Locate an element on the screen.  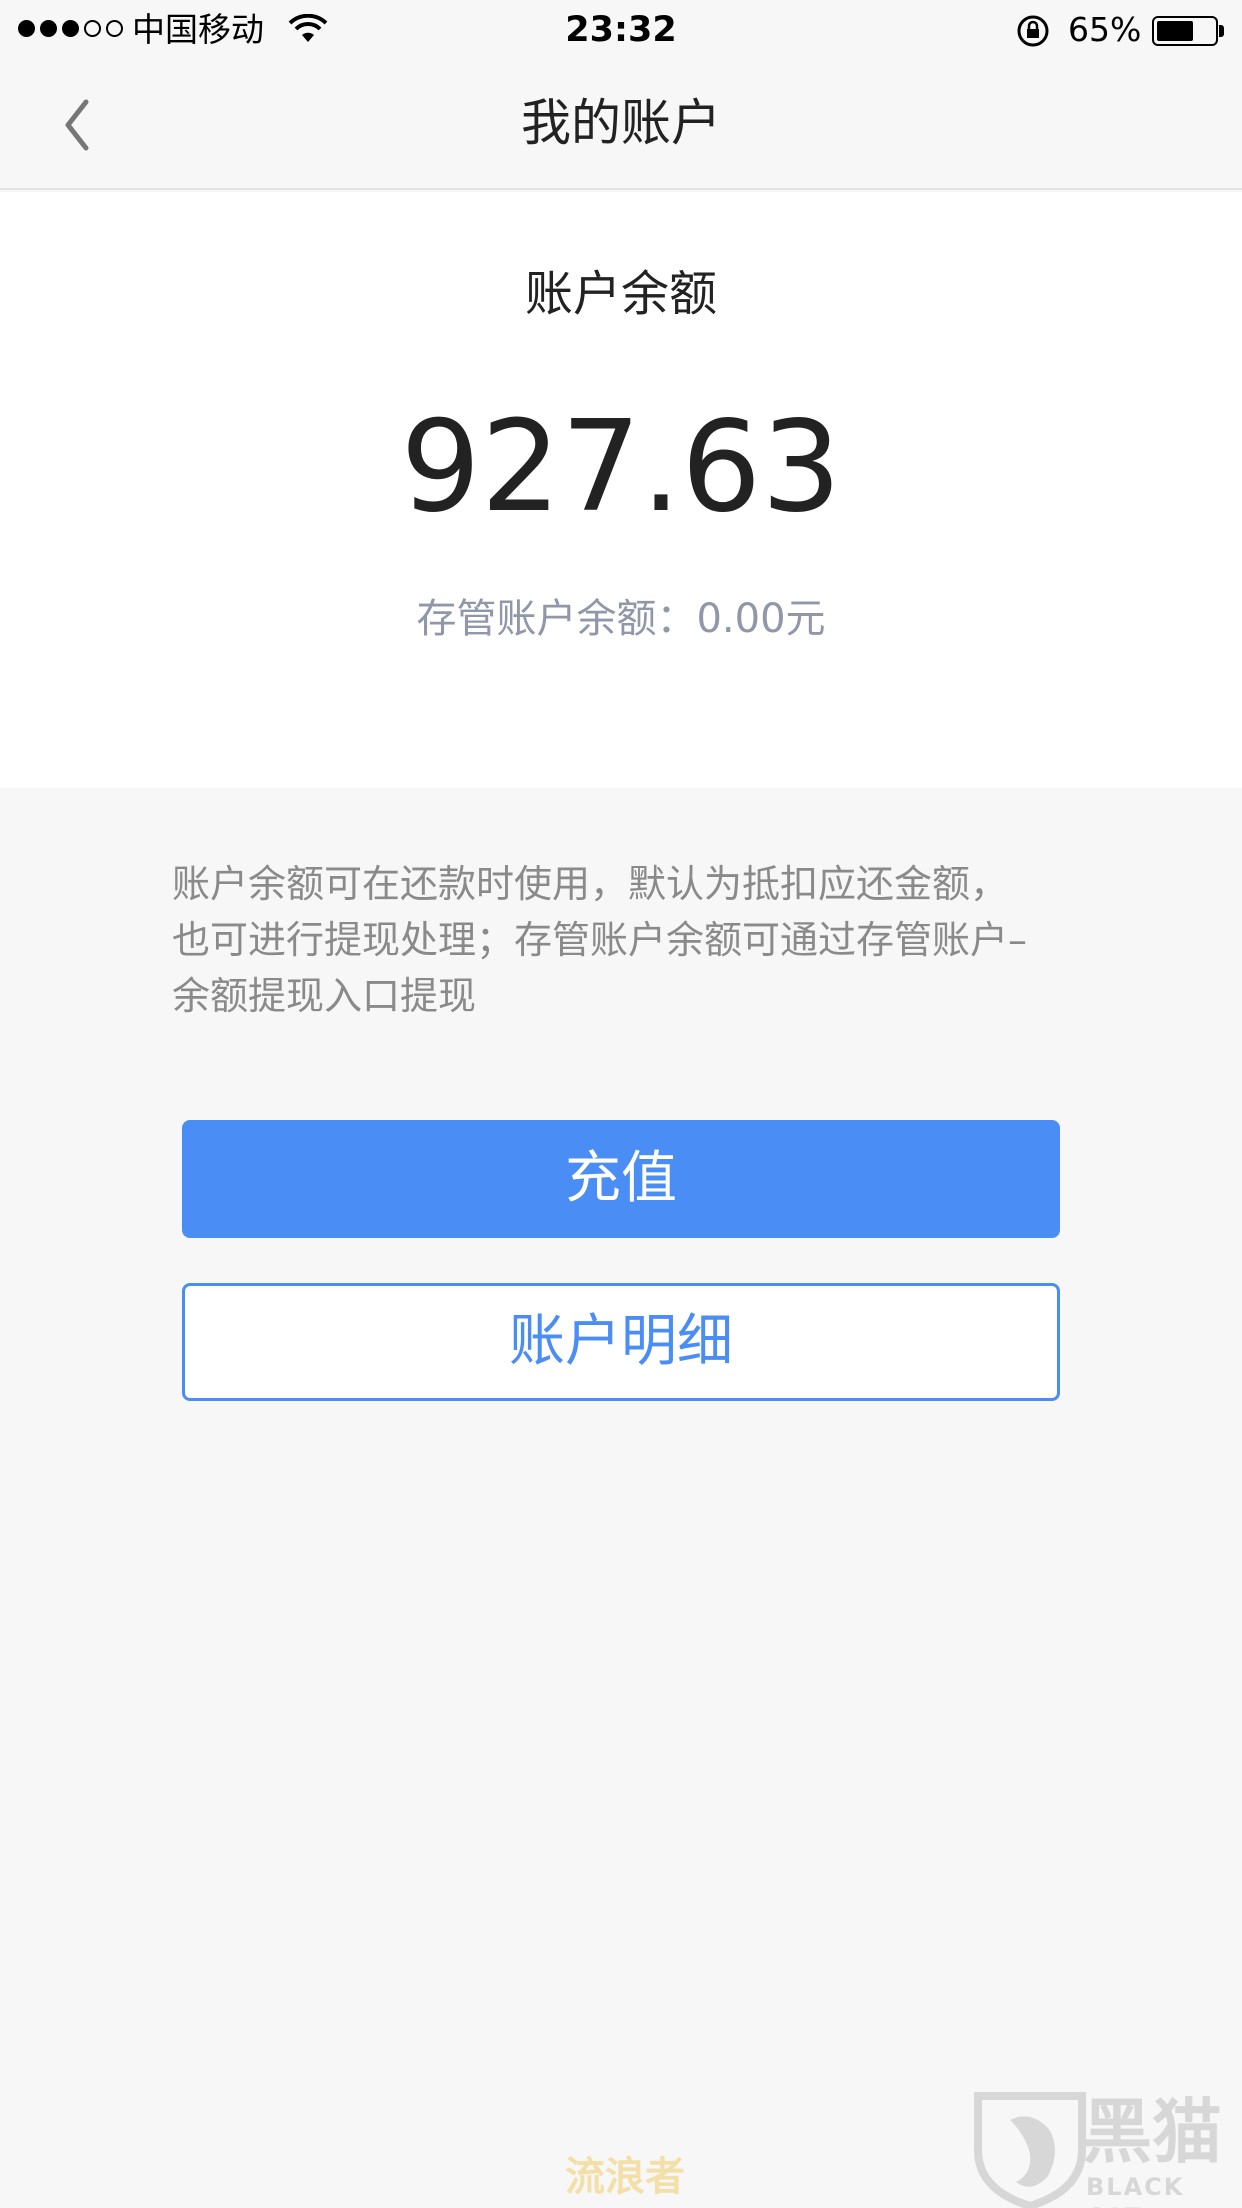
description-line: 余额提现入口提现 is located at coordinates (324, 996).